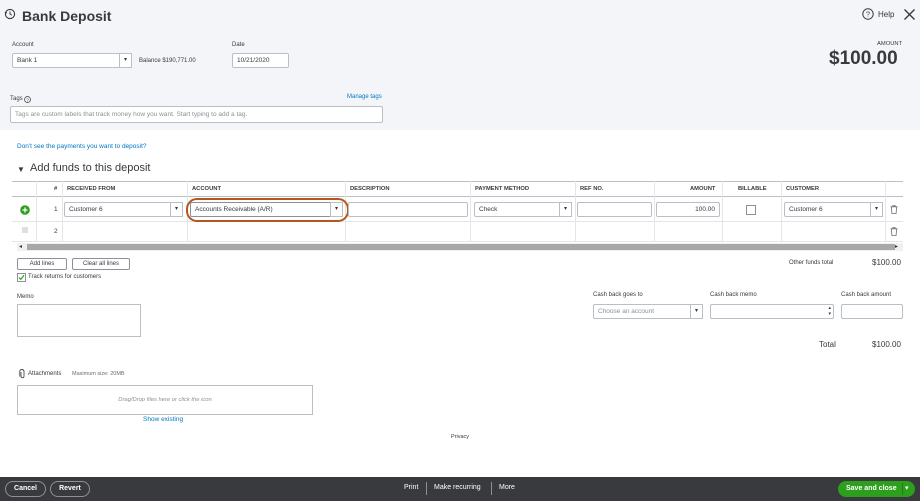 This screenshot has width=920, height=501. I want to click on attachment-dropzone: Drag/Drop files here or click the icon, so click(165, 400).